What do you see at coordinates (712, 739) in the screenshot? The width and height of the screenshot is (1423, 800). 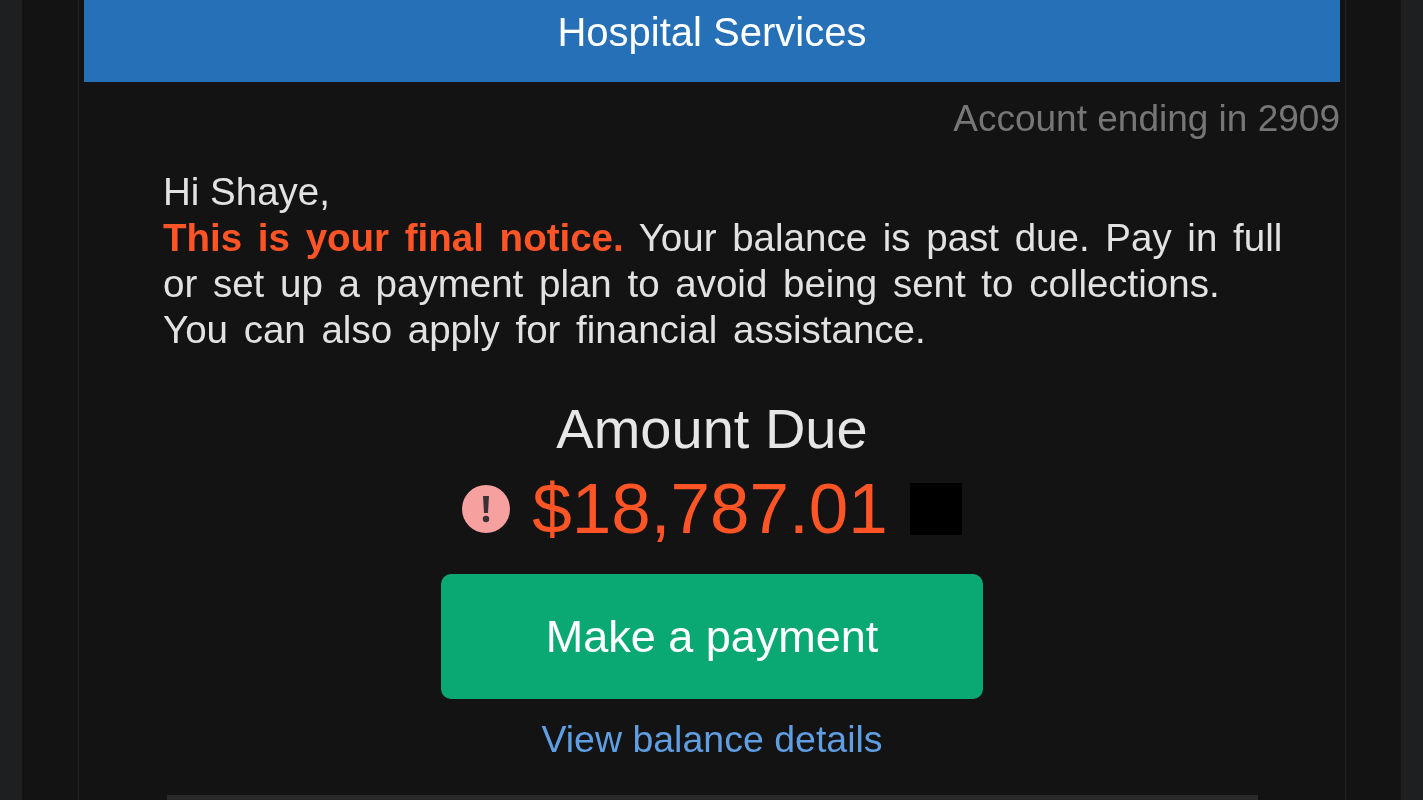 I see `balance-details-link: View balance details` at bounding box center [712, 739].